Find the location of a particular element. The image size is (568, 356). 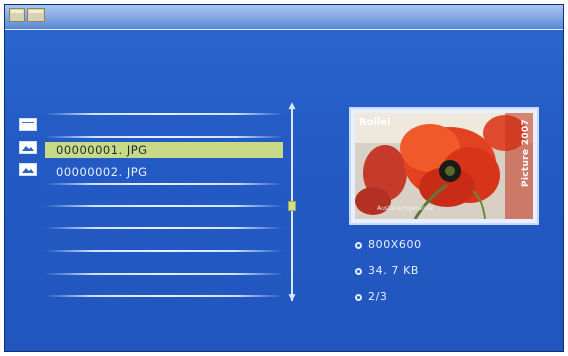

scrollbar-thumb is located at coordinates (292, 206).